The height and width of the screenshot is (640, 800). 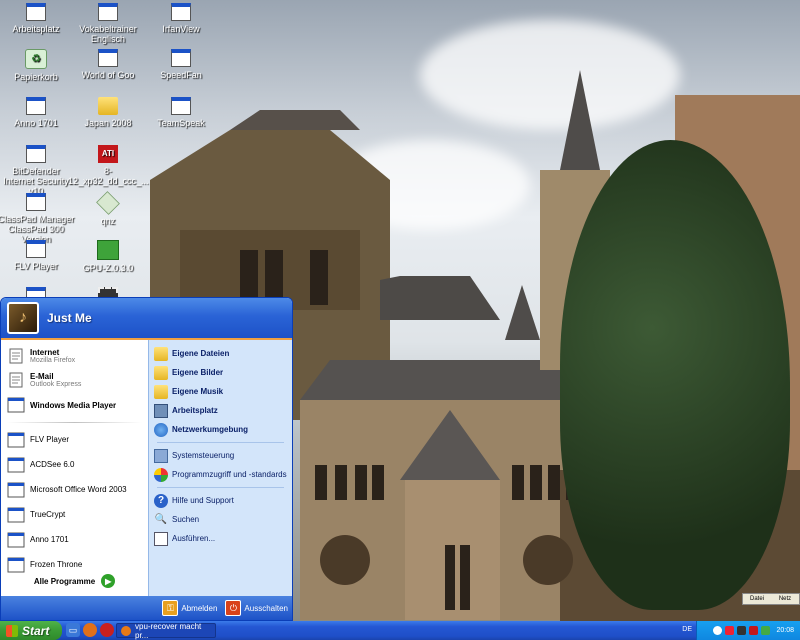 I want to click on desktop-icon-anno-1701: Anno 1701, so click(x=38, y=112).